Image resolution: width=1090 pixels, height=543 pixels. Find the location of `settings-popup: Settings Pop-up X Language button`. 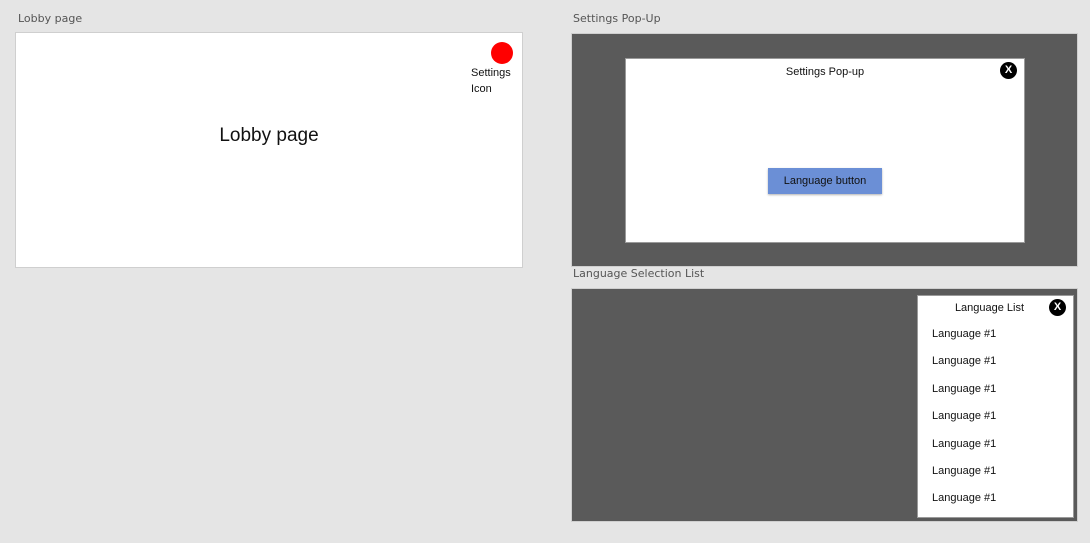

settings-popup: Settings Pop-up X Language button is located at coordinates (825, 150).